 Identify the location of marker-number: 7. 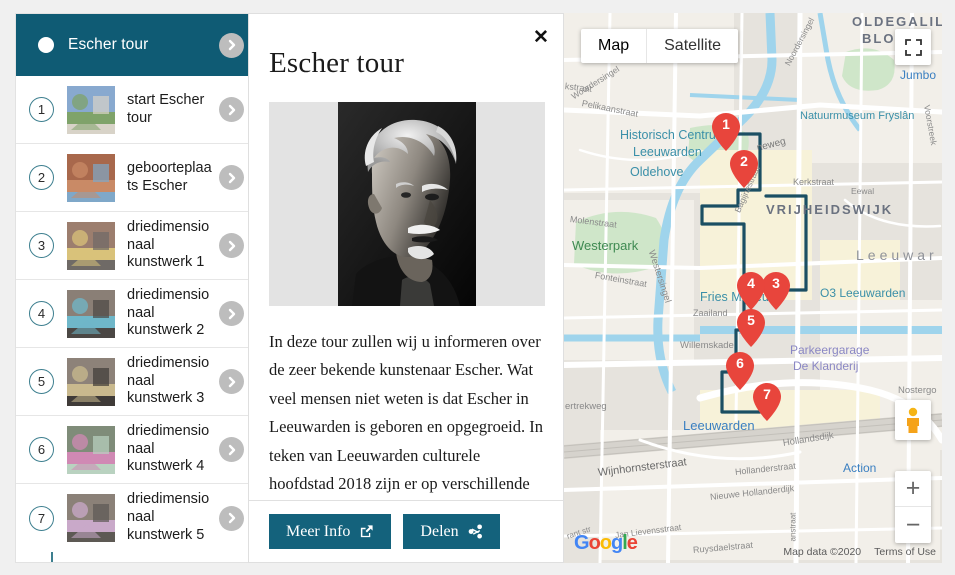
(767, 394).